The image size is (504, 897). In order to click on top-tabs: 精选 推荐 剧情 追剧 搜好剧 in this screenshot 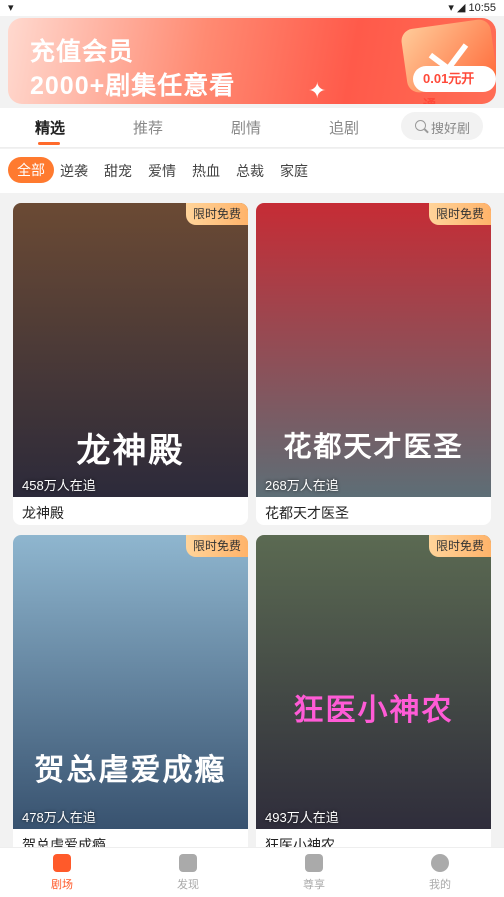, I will do `click(252, 128)`.